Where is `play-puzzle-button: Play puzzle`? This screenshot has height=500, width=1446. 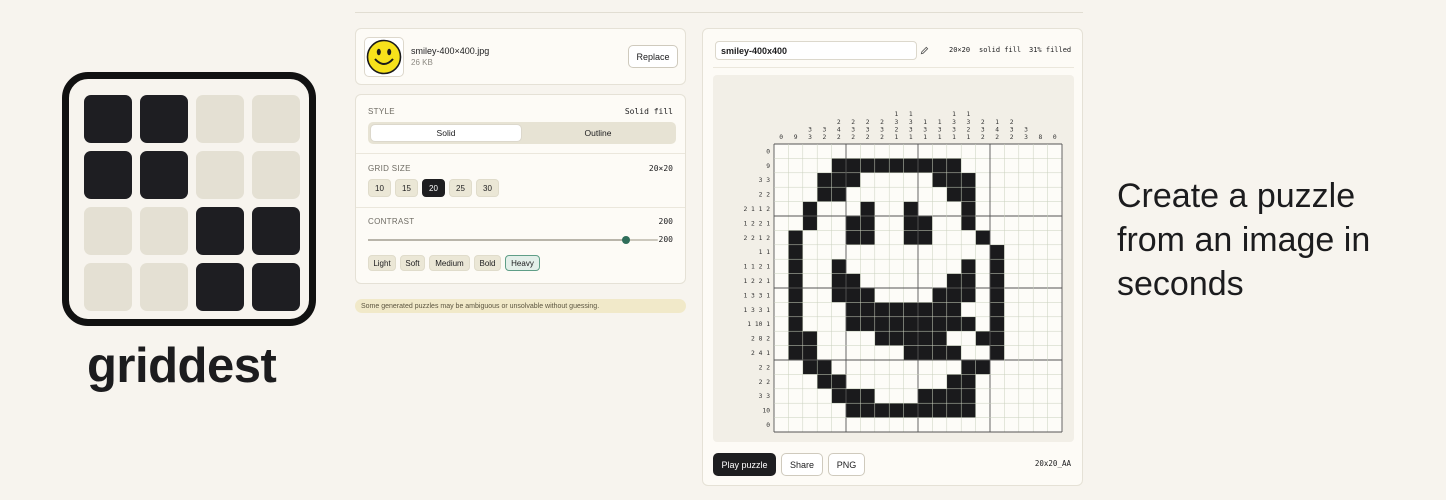
play-puzzle-button: Play puzzle is located at coordinates (744, 464).